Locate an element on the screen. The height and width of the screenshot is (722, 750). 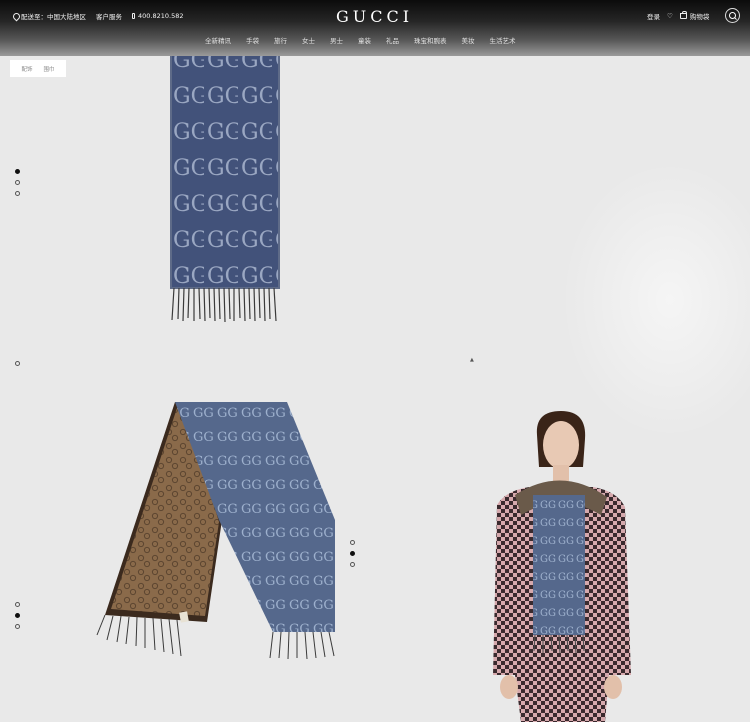
login-link: 登录 is located at coordinates (653, 16).